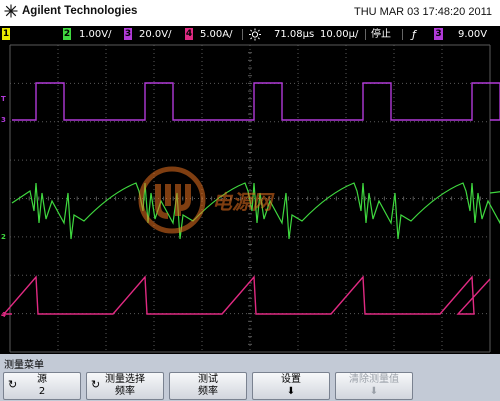 This screenshot has width=500, height=401. I want to click on measure-softkey: 测试 频率, so click(208, 386).